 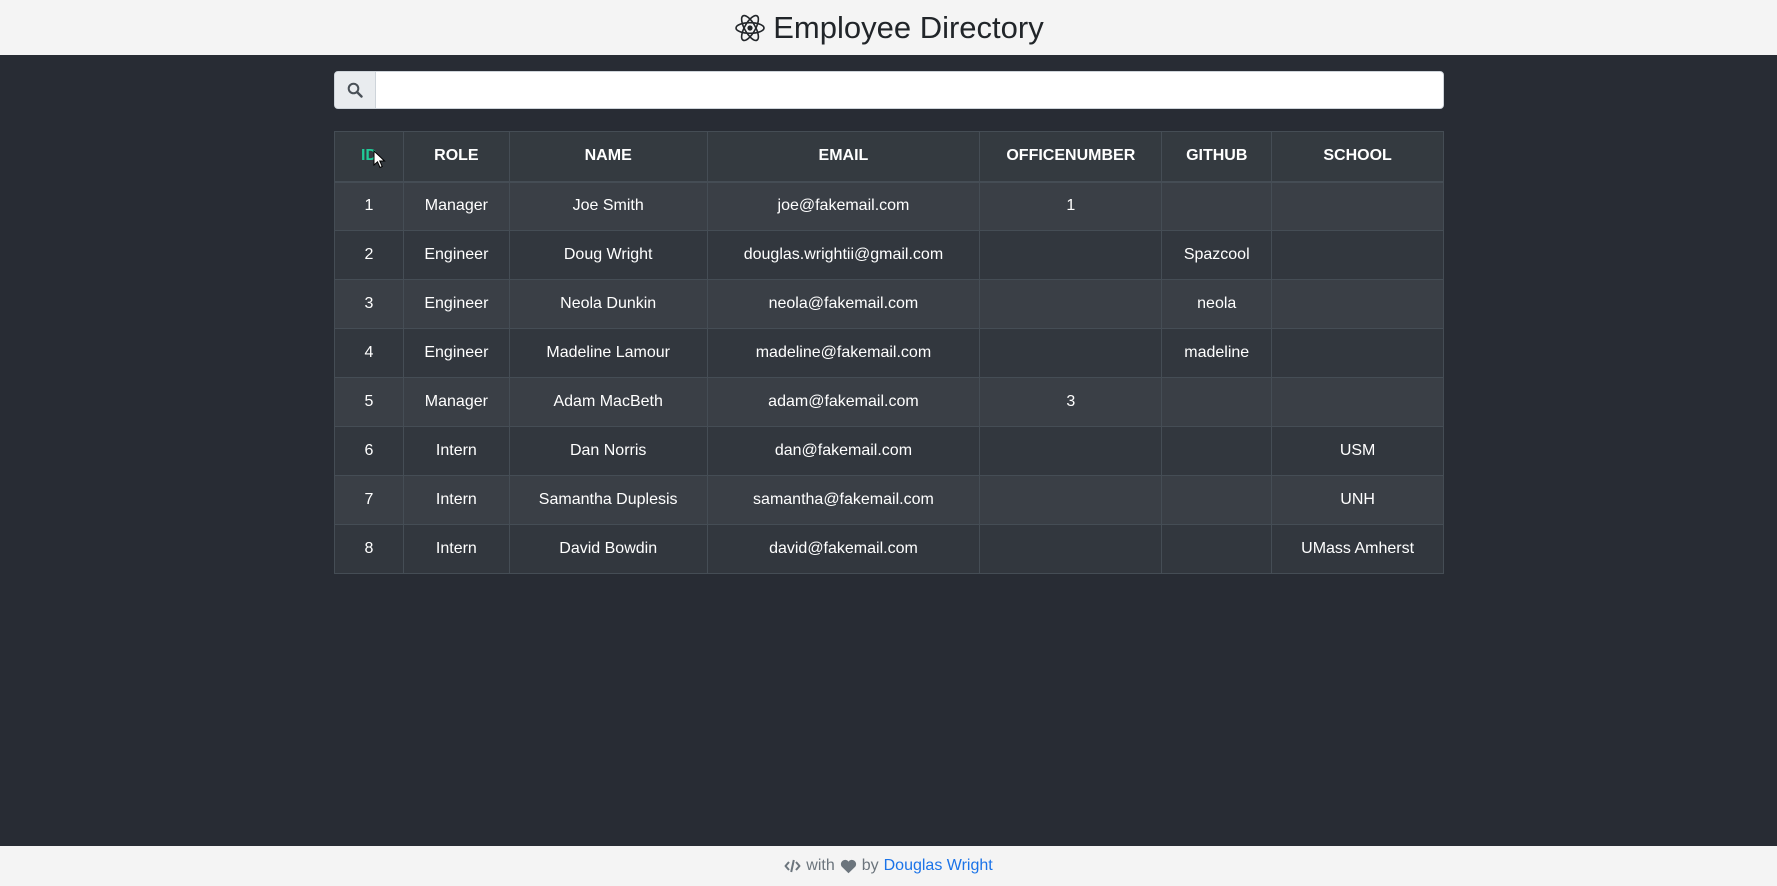 What do you see at coordinates (608, 402) in the screenshot?
I see `cell-name: Adam MacBeth` at bounding box center [608, 402].